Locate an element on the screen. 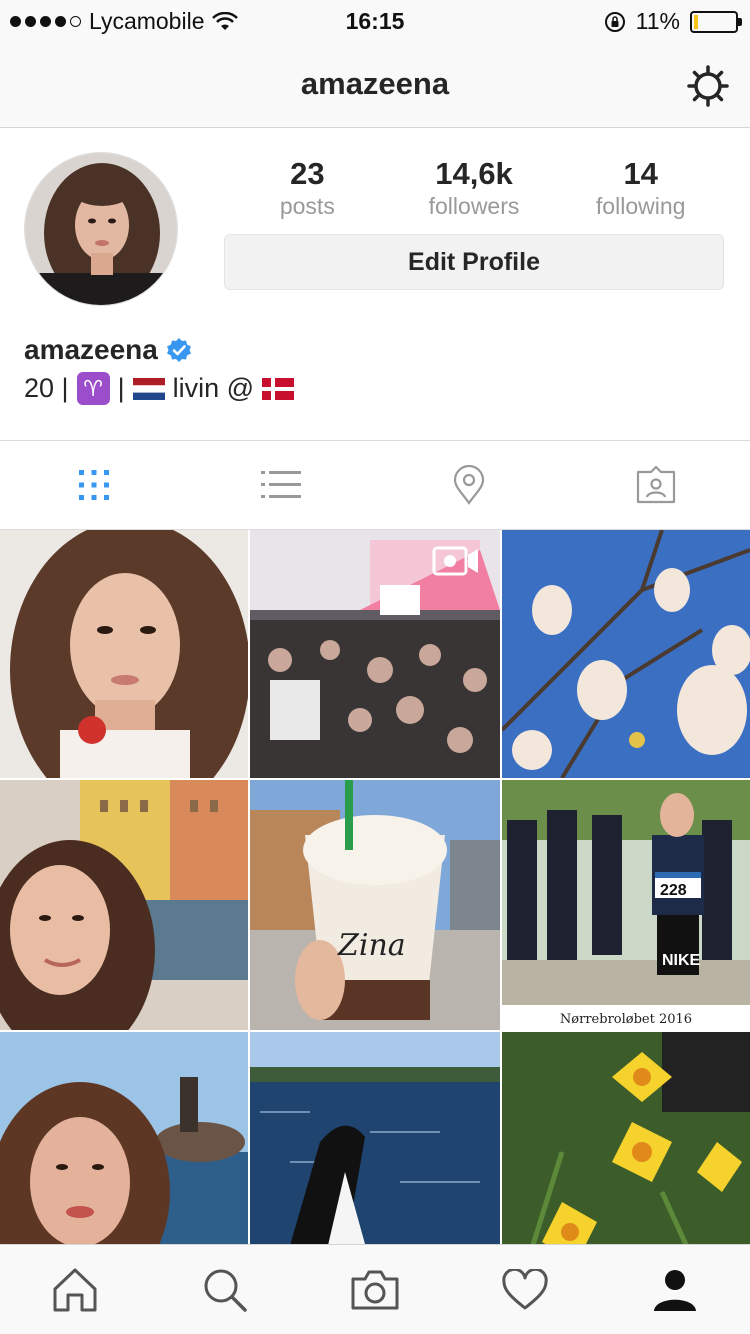 The image size is (750, 1334). post-image: Zina is located at coordinates (375, 905).